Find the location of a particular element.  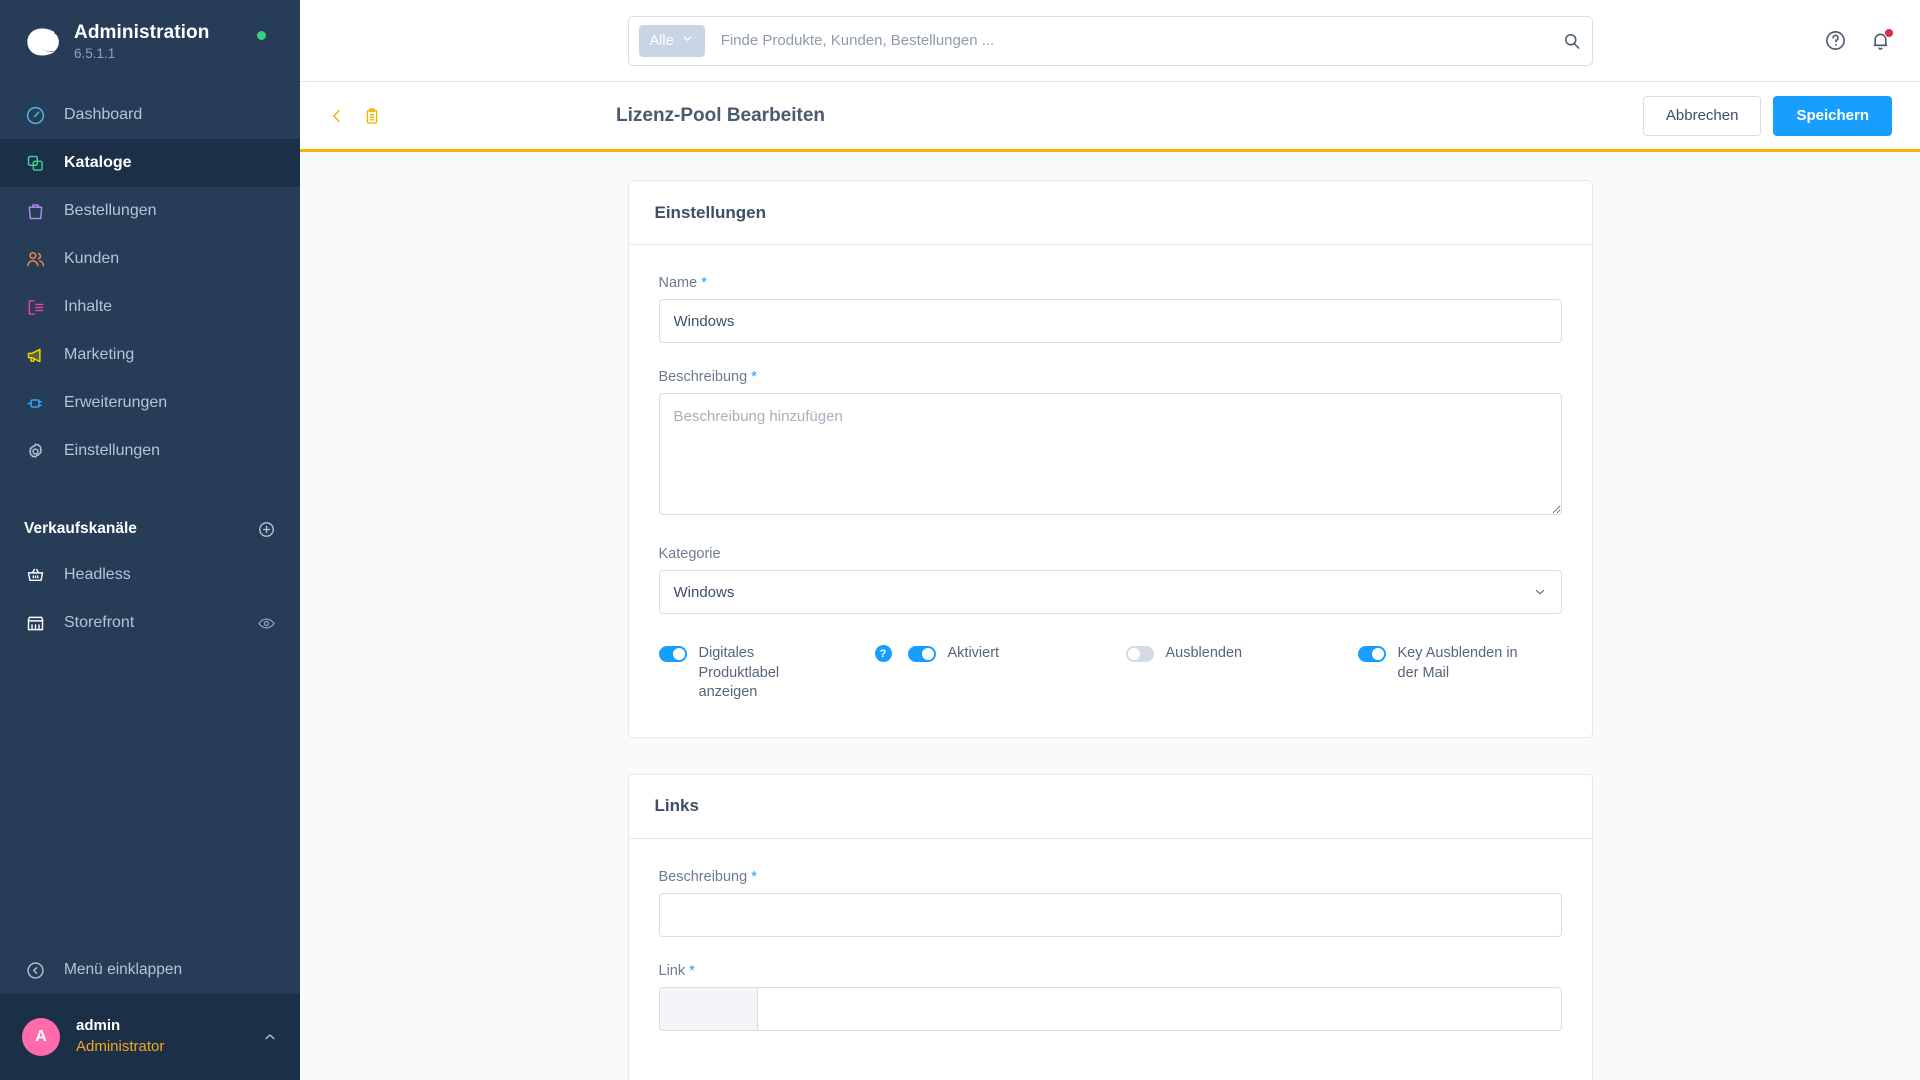

description-field-group: Beschreibung * is located at coordinates (1110, 444).